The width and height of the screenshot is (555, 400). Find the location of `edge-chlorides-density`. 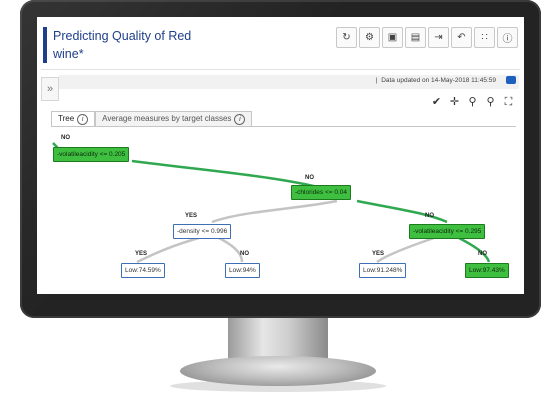

edge-chlorides-density is located at coordinates (274, 211).